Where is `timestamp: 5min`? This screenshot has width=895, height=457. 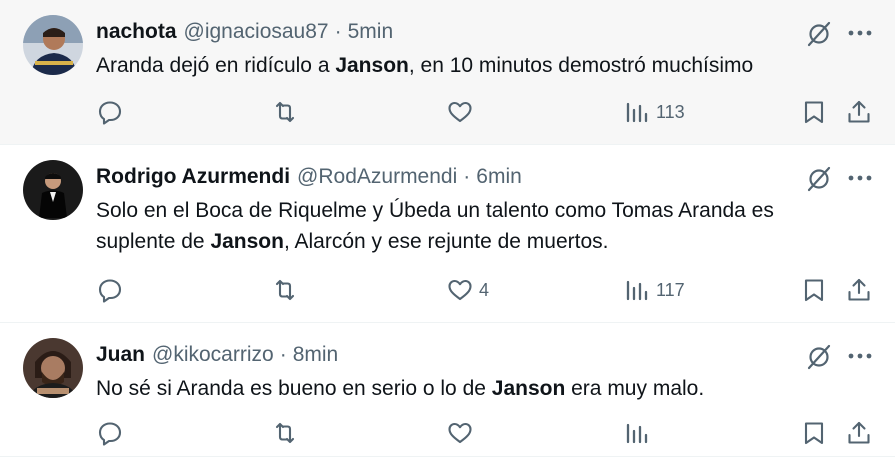 timestamp: 5min is located at coordinates (371, 32).